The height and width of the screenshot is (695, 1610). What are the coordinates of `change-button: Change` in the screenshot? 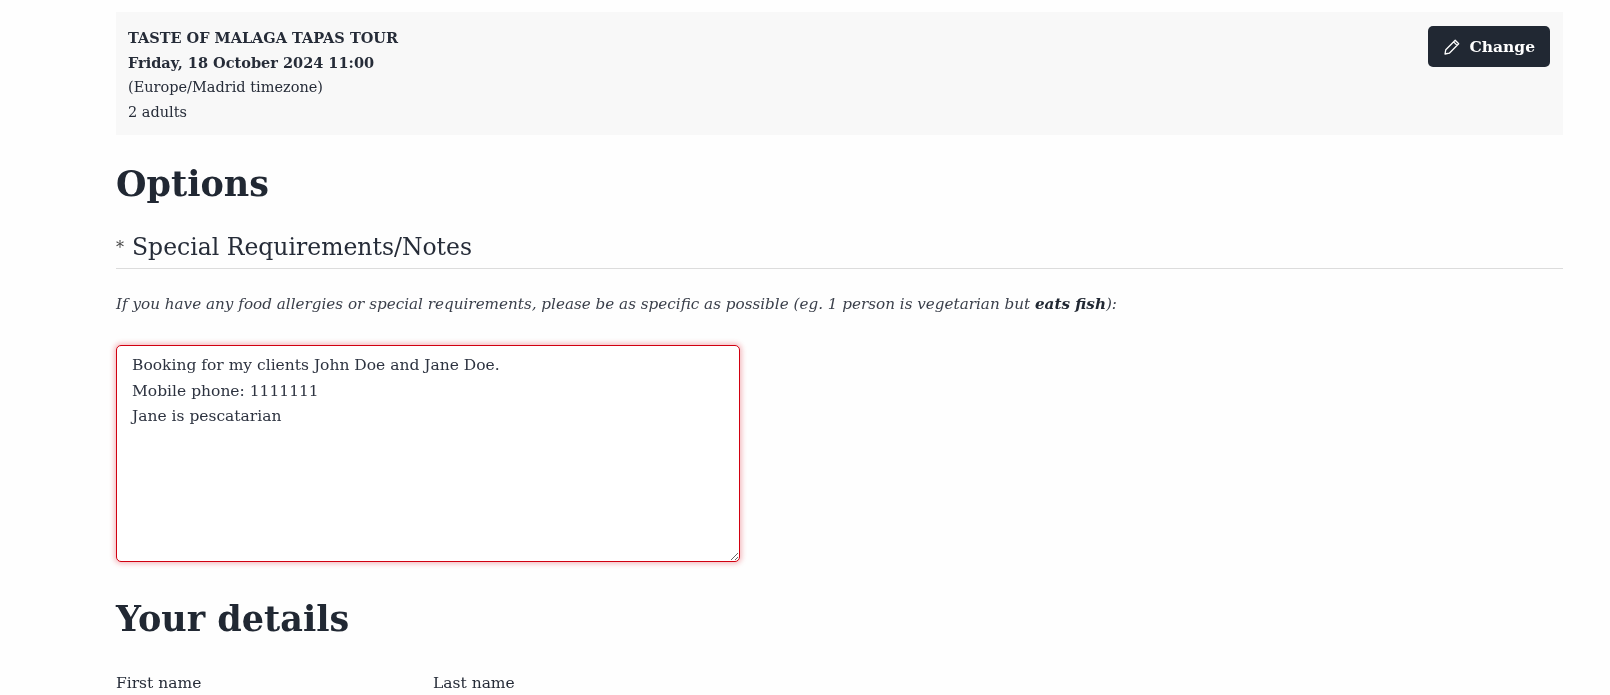 It's located at (1489, 46).